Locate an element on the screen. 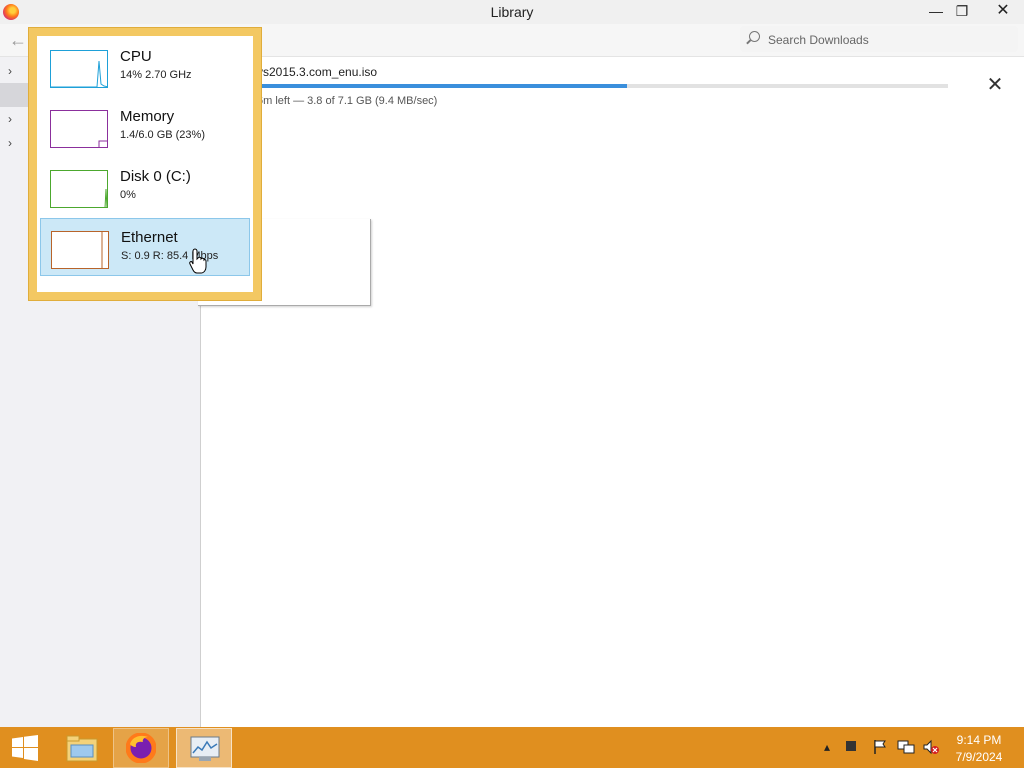 The image size is (1024, 768). memory-graph is located at coordinates (79, 129).